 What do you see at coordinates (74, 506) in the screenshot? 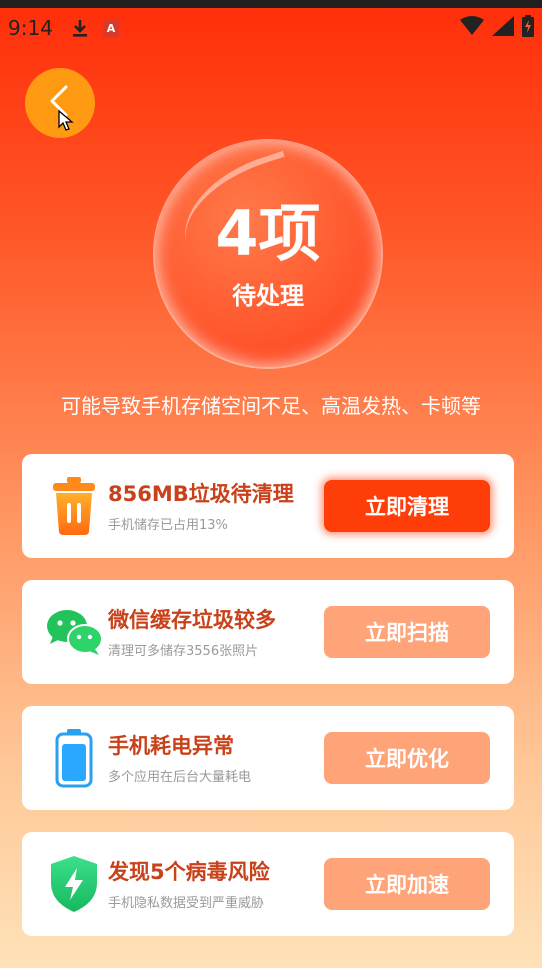
I see `trash-icon` at bounding box center [74, 506].